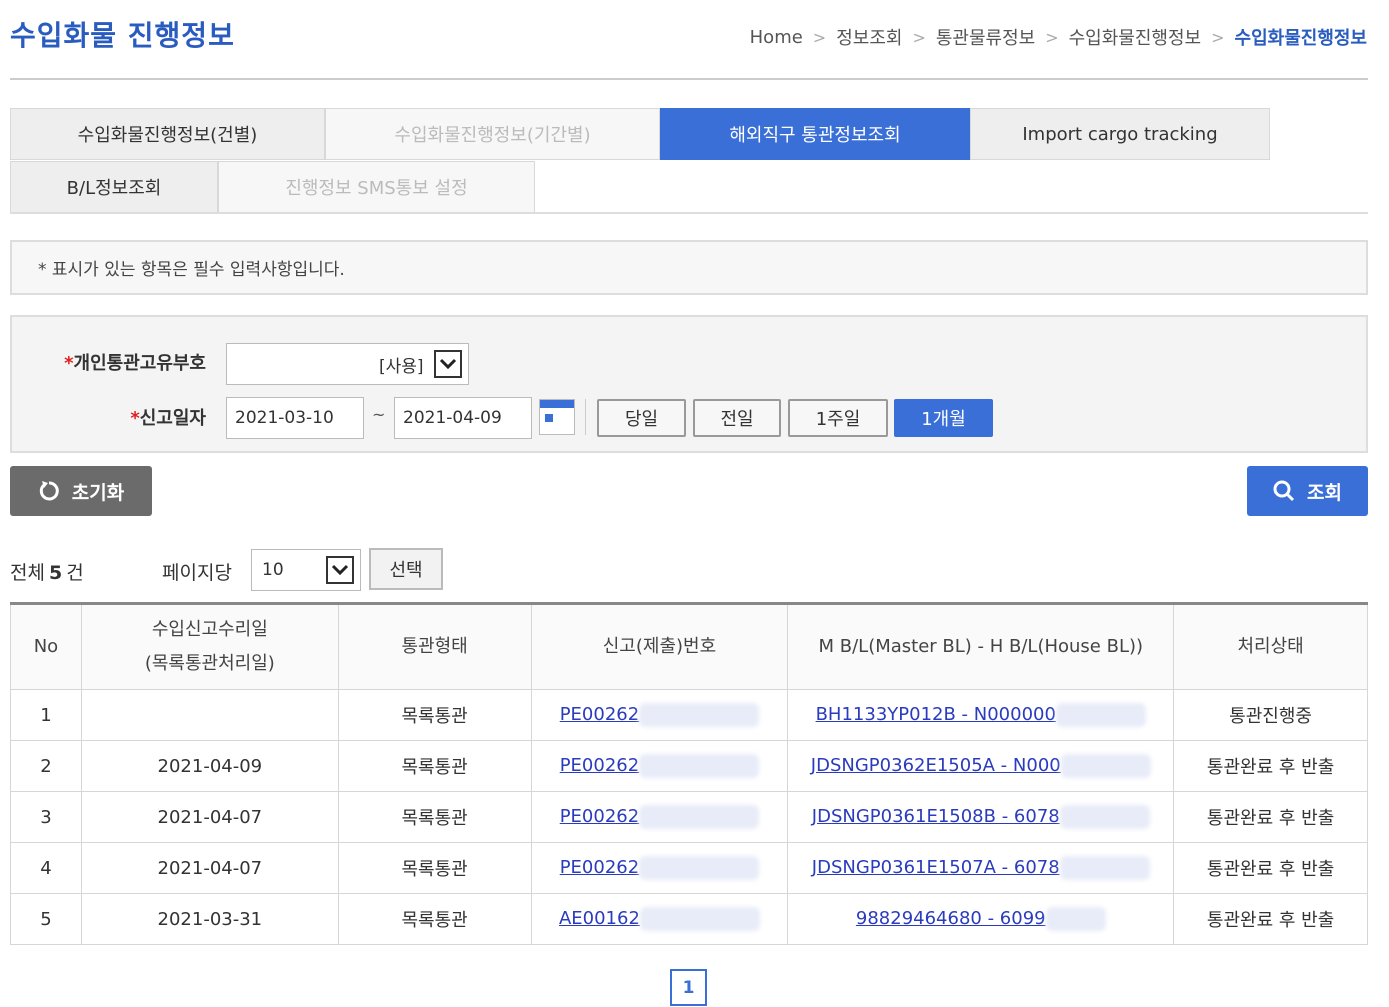 Image resolution: width=1389 pixels, height=1007 pixels. I want to click on tab-import-cargo-by-period: 수입화물진행정보(기간별), so click(492, 134).